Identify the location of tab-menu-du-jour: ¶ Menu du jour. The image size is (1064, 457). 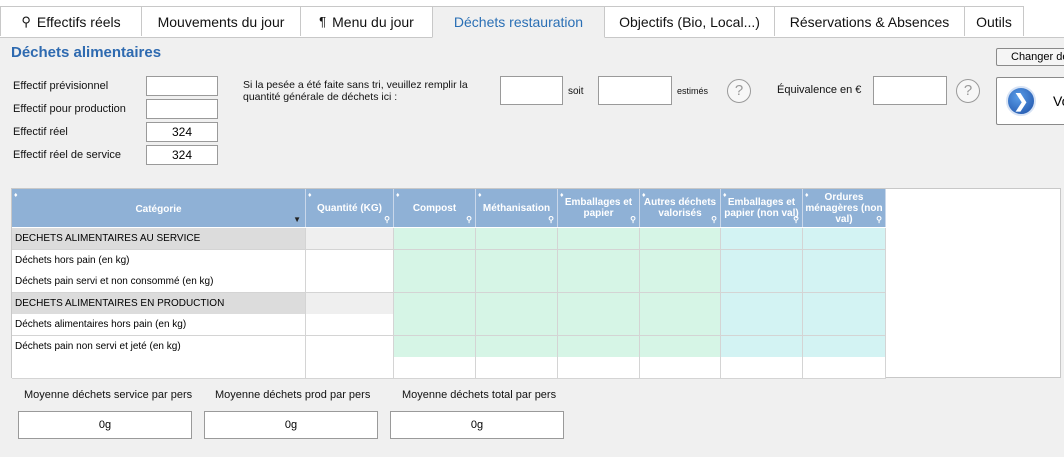
(366, 21).